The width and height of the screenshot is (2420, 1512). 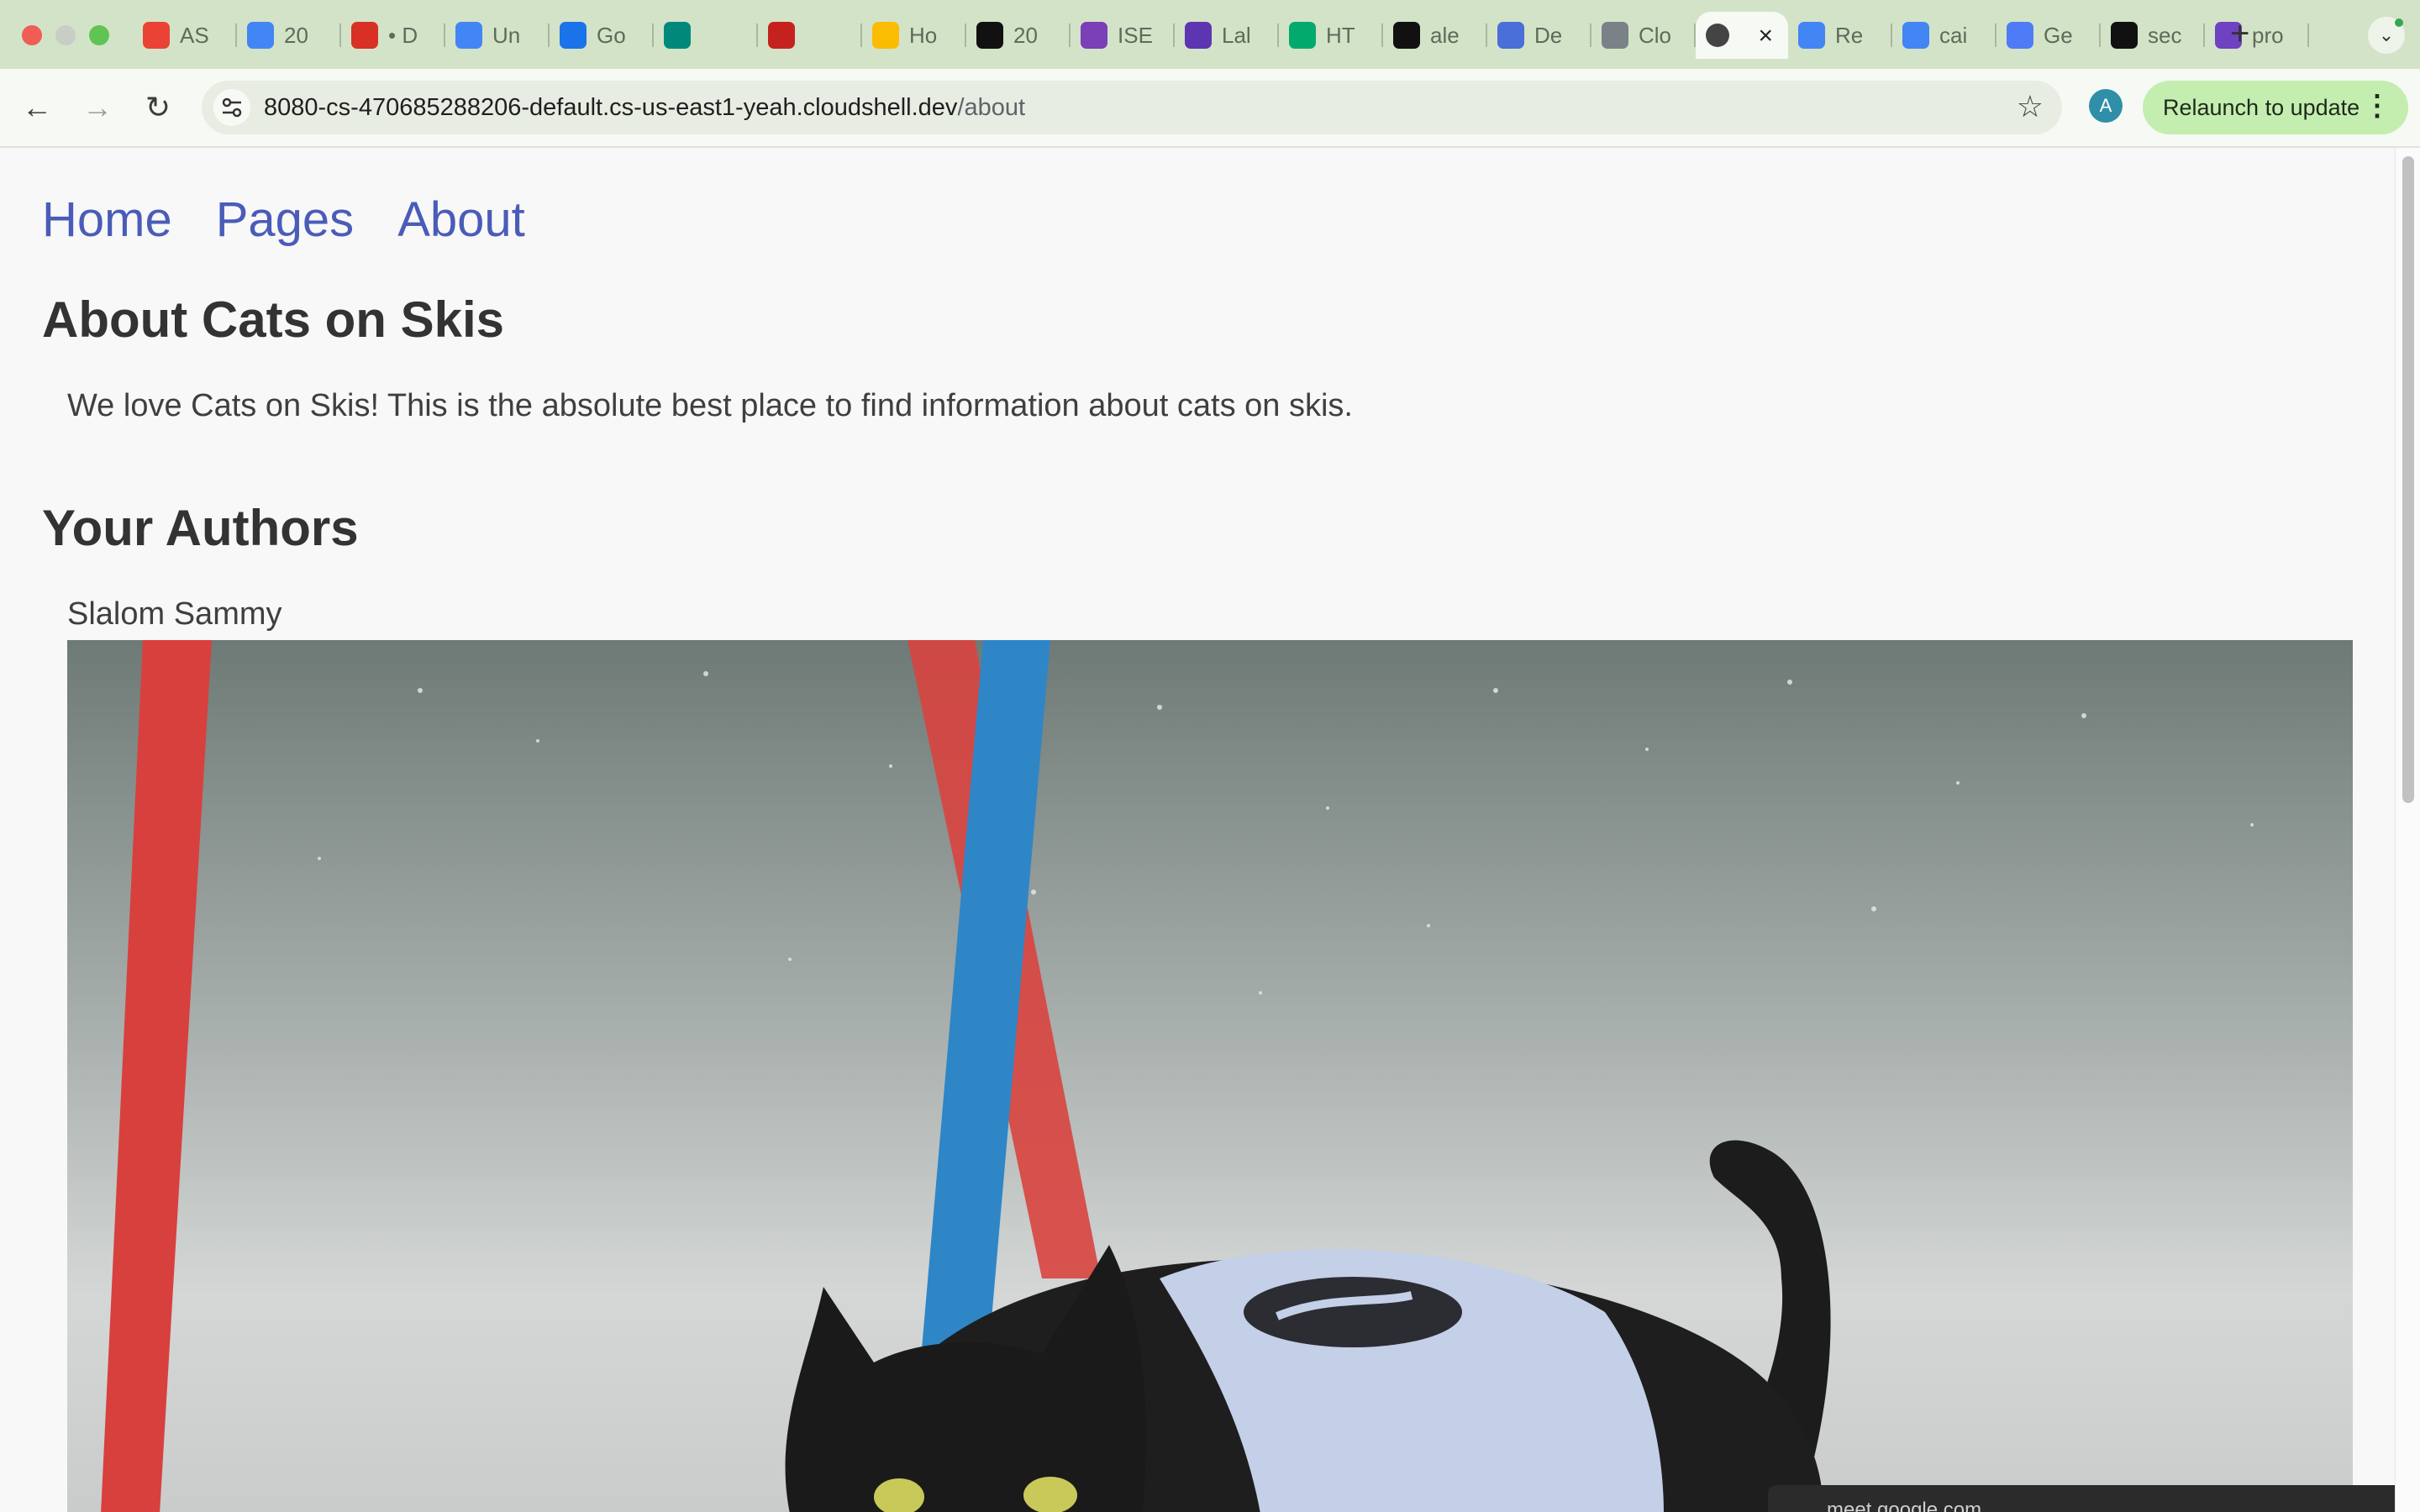 What do you see at coordinates (1811, 35) in the screenshot?
I see `search-doc-icon` at bounding box center [1811, 35].